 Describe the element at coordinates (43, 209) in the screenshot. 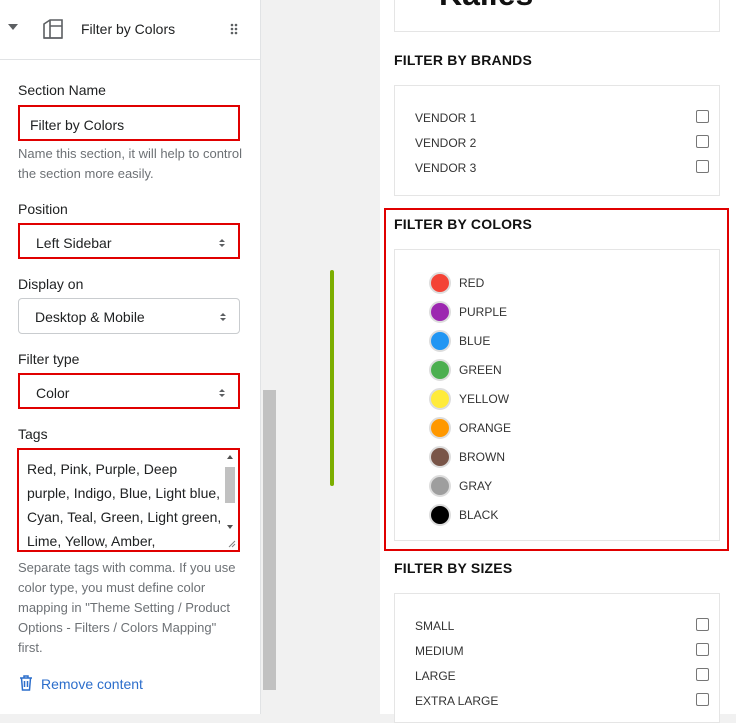

I see `position-label: Position` at that location.